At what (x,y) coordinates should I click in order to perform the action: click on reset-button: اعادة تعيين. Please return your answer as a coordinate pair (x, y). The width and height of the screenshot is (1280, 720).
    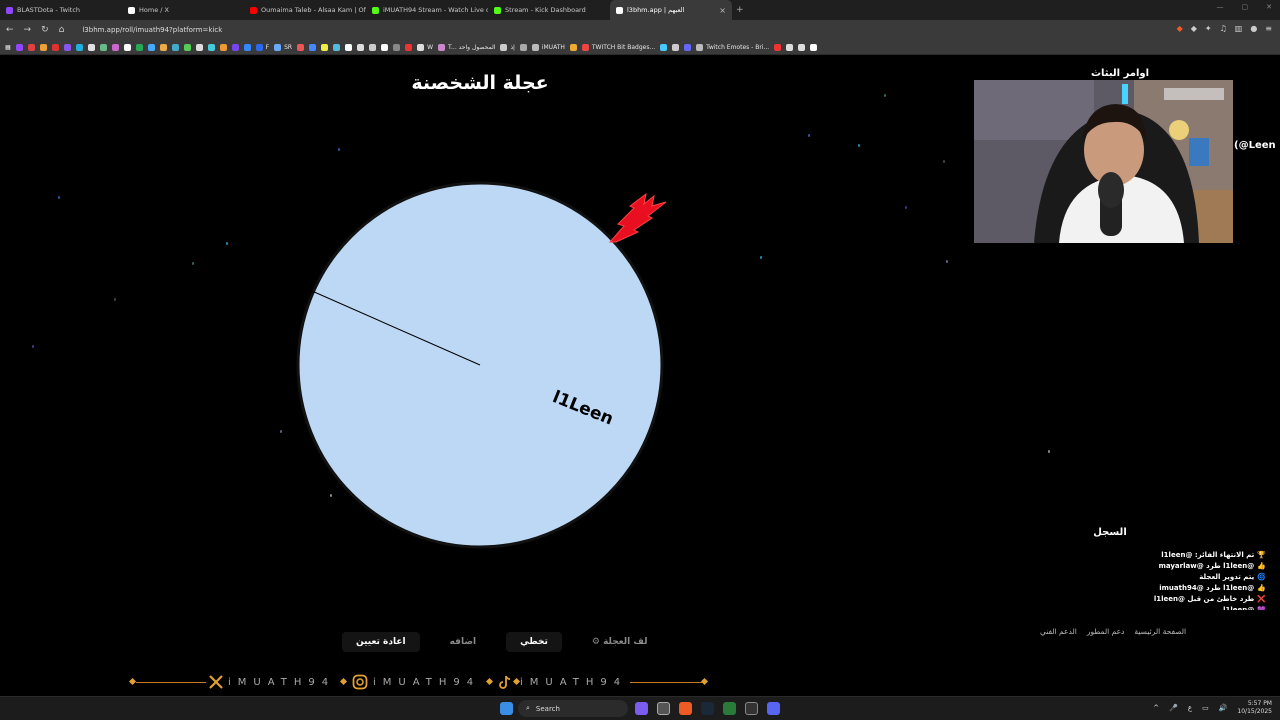
    Looking at the image, I should click on (381, 642).